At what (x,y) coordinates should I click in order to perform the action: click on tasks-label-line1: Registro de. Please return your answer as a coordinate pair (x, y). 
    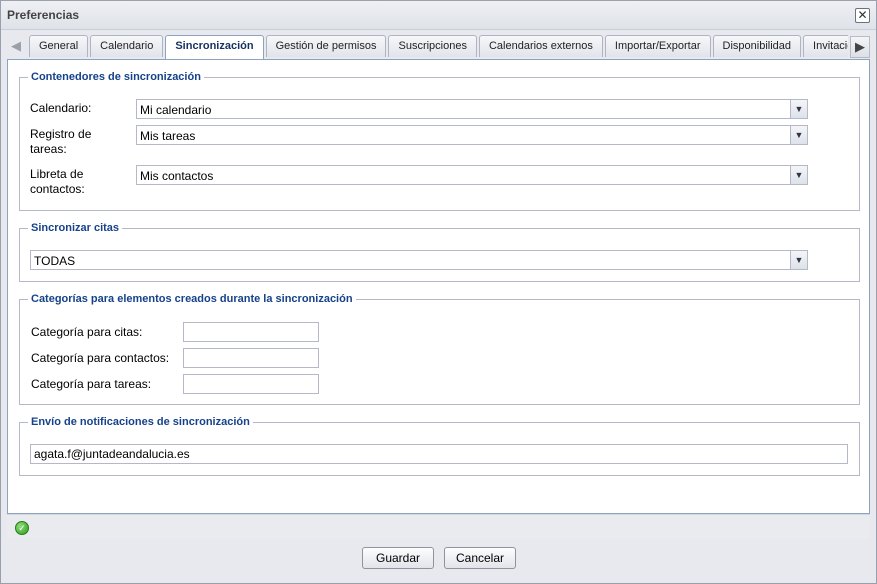
    Looking at the image, I should click on (61, 134).